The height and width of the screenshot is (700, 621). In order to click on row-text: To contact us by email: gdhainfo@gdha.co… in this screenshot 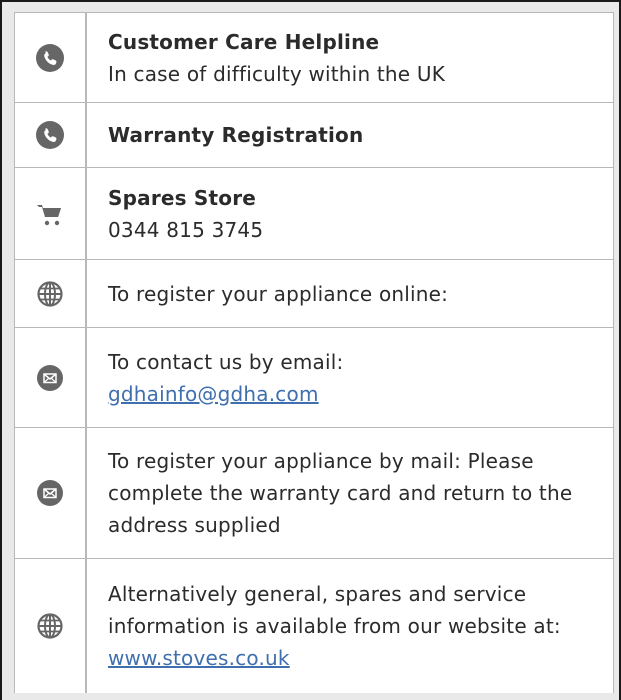, I will do `click(350, 377)`.